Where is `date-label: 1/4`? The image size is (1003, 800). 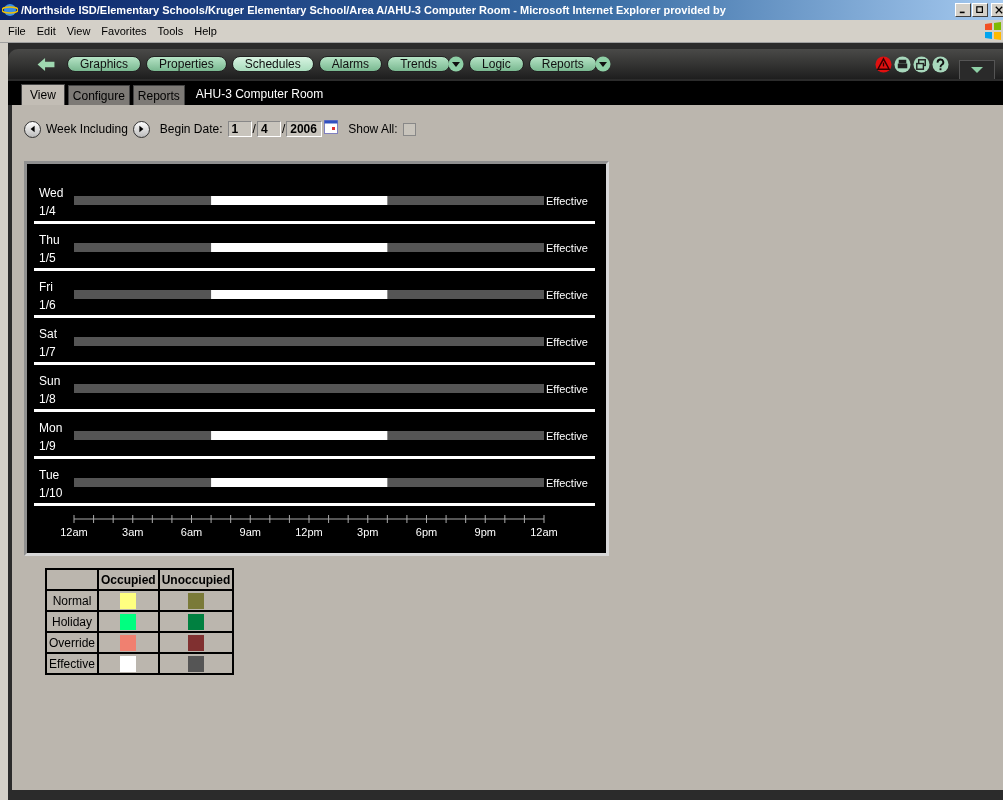 date-label: 1/4 is located at coordinates (47, 211).